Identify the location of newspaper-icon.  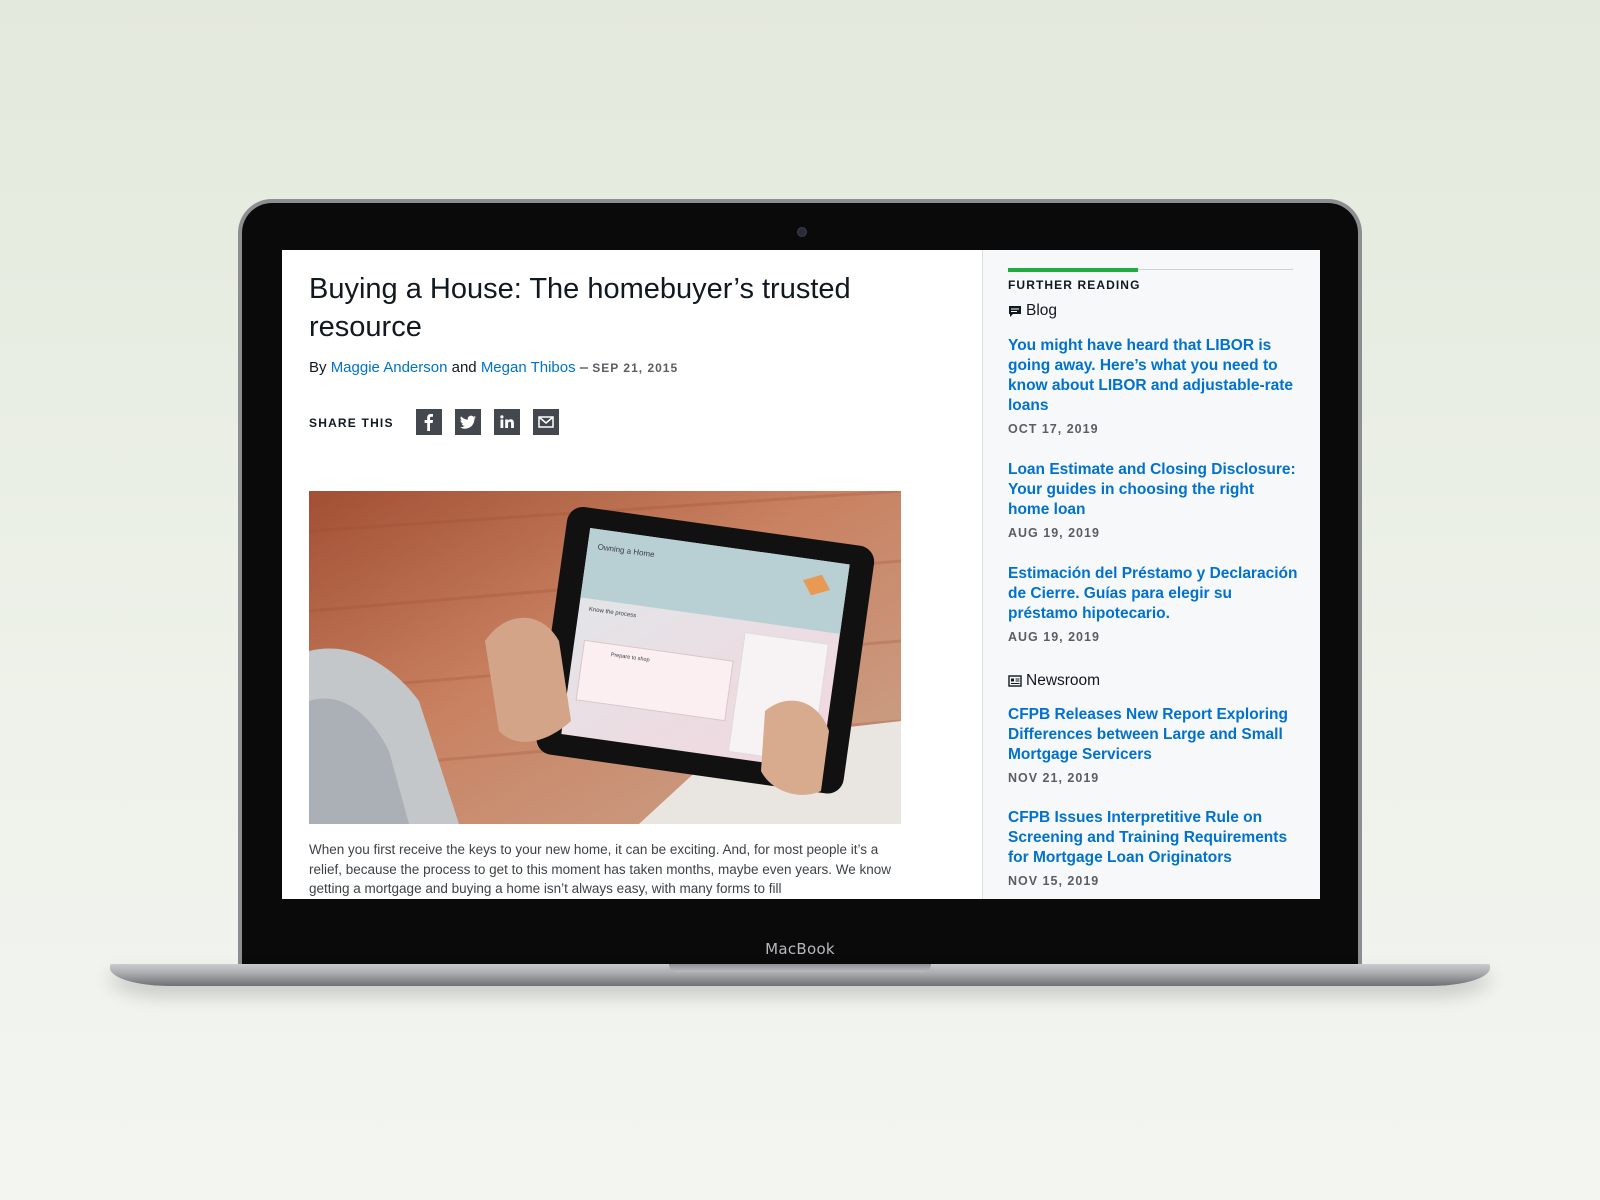
(1015, 681).